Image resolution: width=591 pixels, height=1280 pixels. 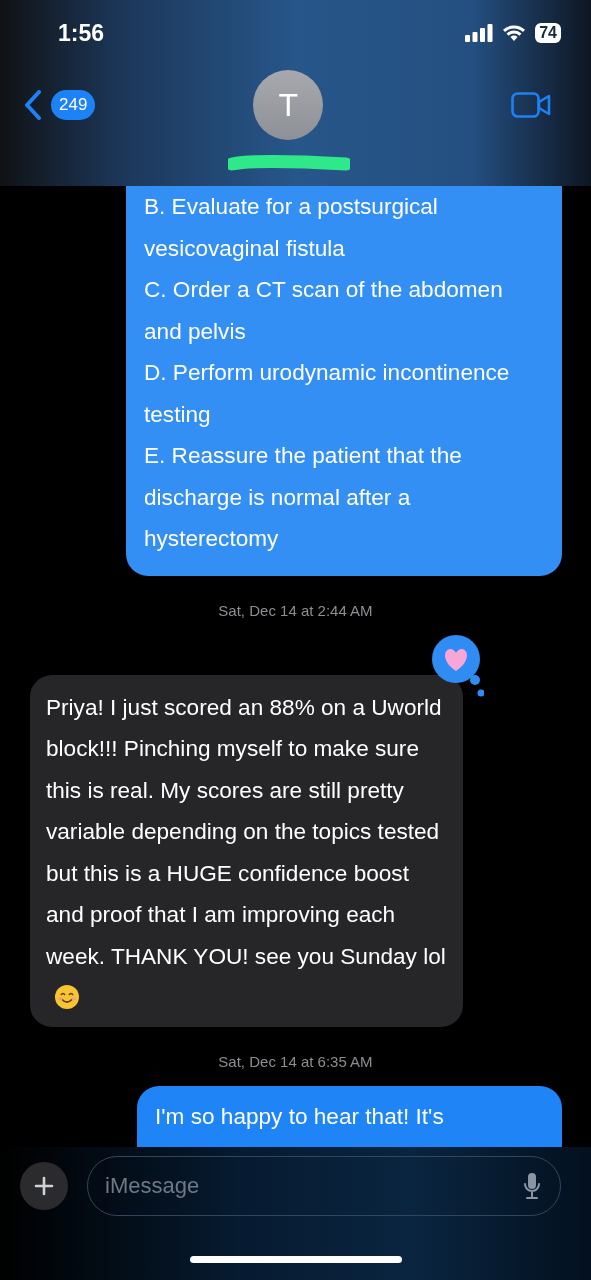 What do you see at coordinates (514, 33) in the screenshot?
I see `wifi-icon` at bounding box center [514, 33].